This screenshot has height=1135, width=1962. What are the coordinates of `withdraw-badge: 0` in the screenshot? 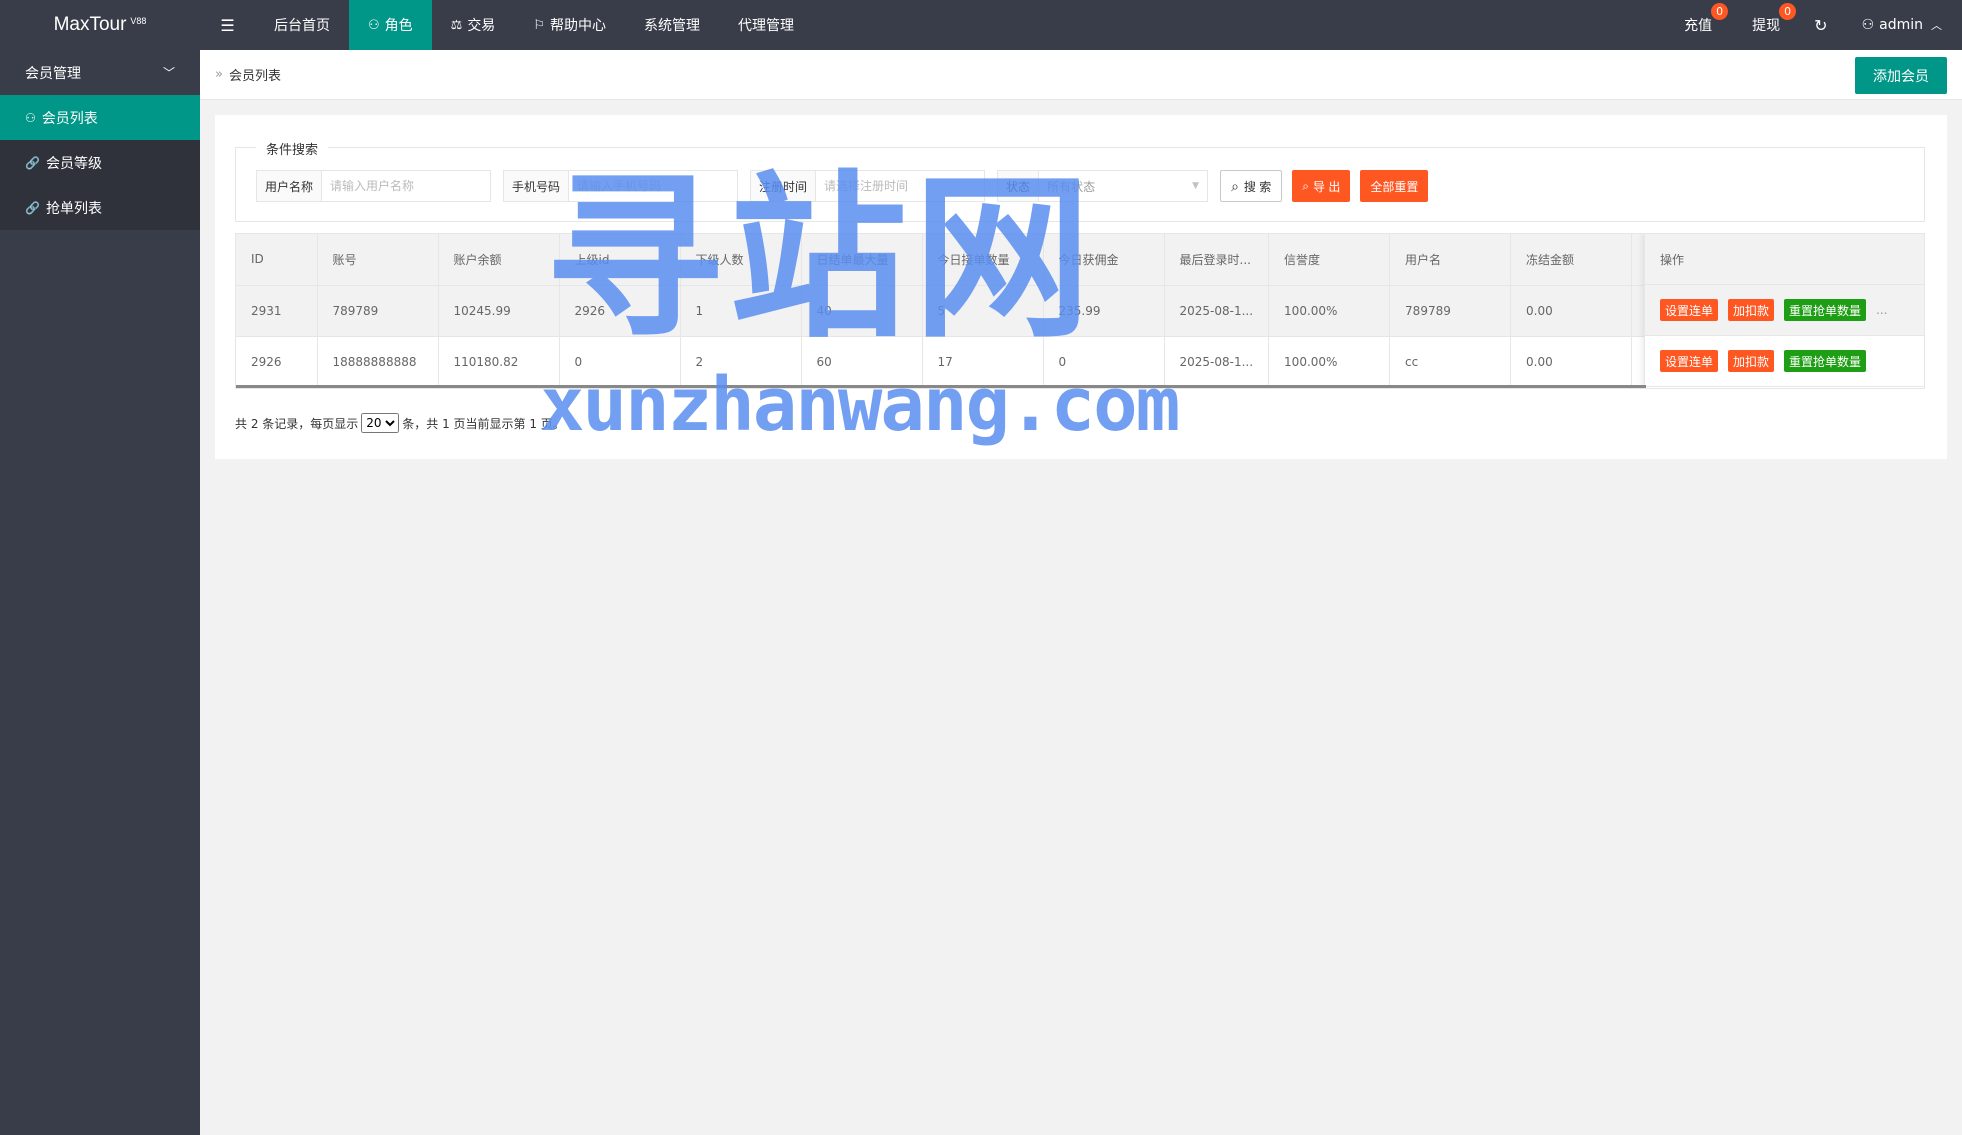 It's located at (1788, 11).